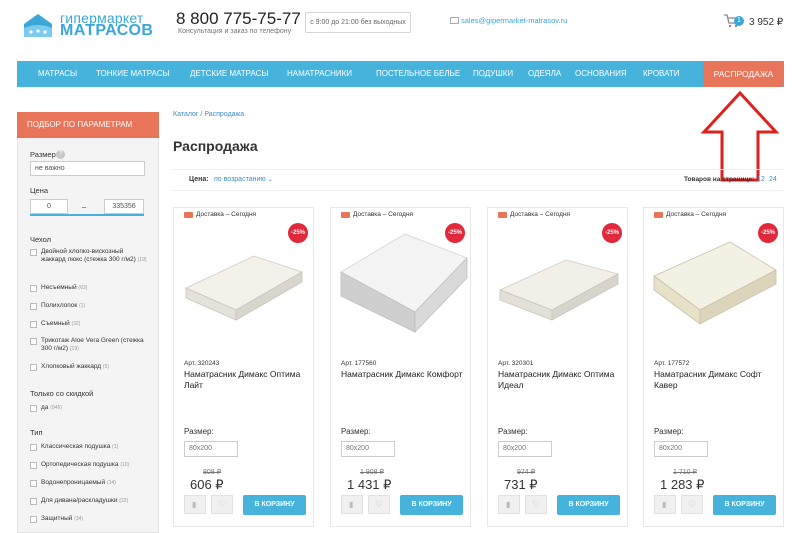 This screenshot has height=533, width=800. Describe the element at coordinates (682, 484) in the screenshot. I see `product-price: 1 283 ₽` at that location.